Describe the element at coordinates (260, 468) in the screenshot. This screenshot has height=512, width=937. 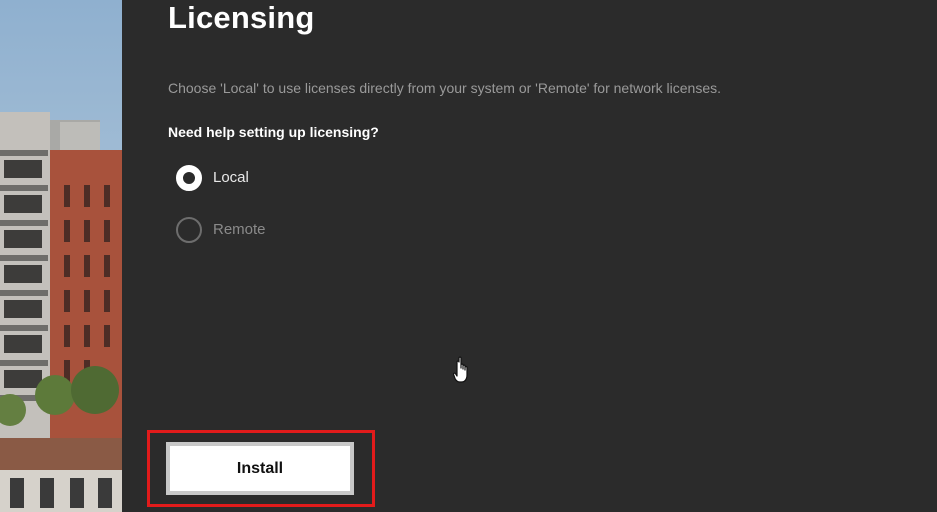
I see `install-button: Install` at that location.